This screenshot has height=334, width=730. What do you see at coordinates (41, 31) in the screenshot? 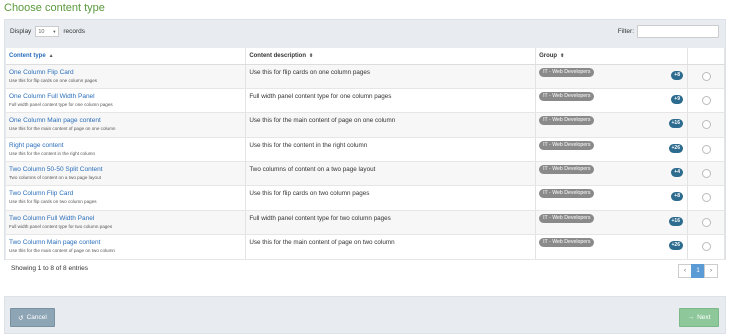
I see `records-per-page-value: 10` at bounding box center [41, 31].